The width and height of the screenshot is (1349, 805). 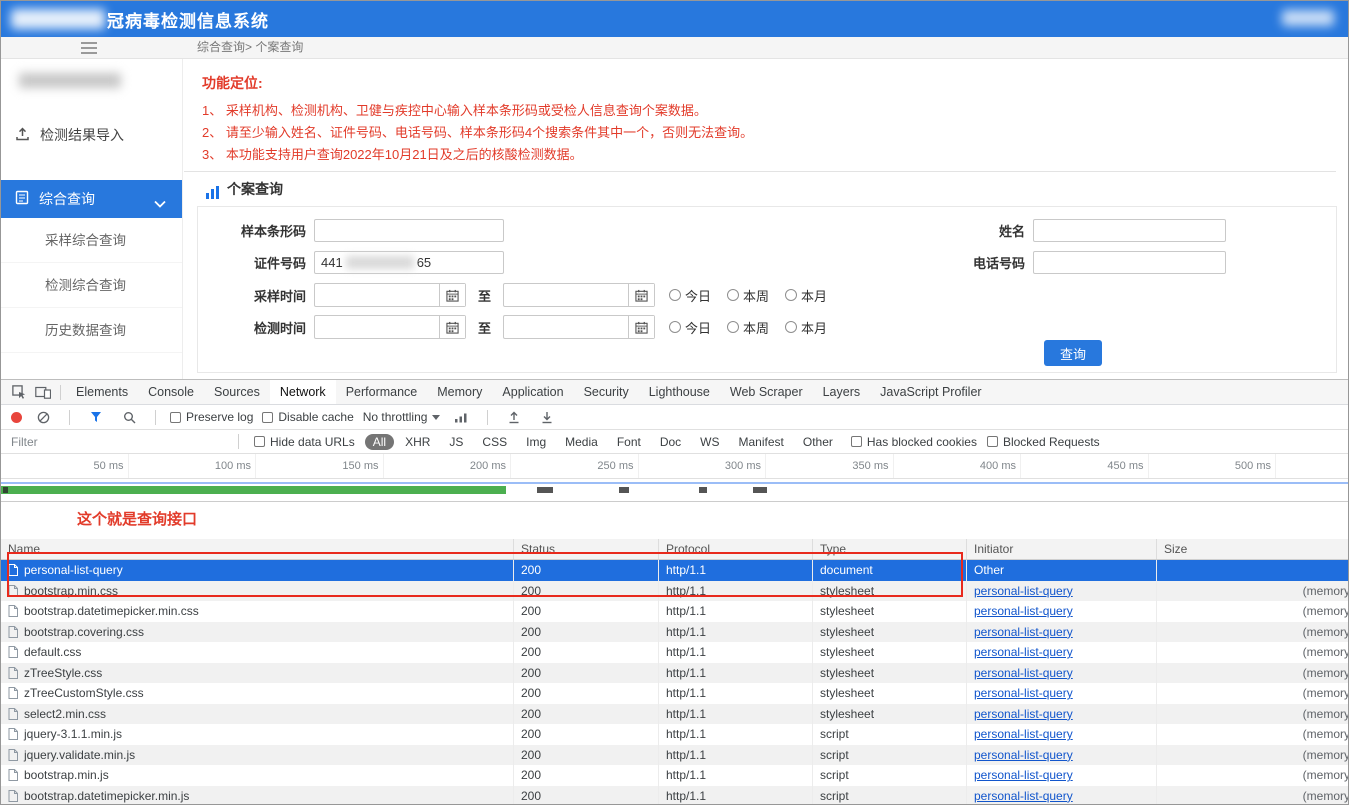 What do you see at coordinates (766, 392) in the screenshot?
I see `devtools-tab: Web Scraper` at bounding box center [766, 392].